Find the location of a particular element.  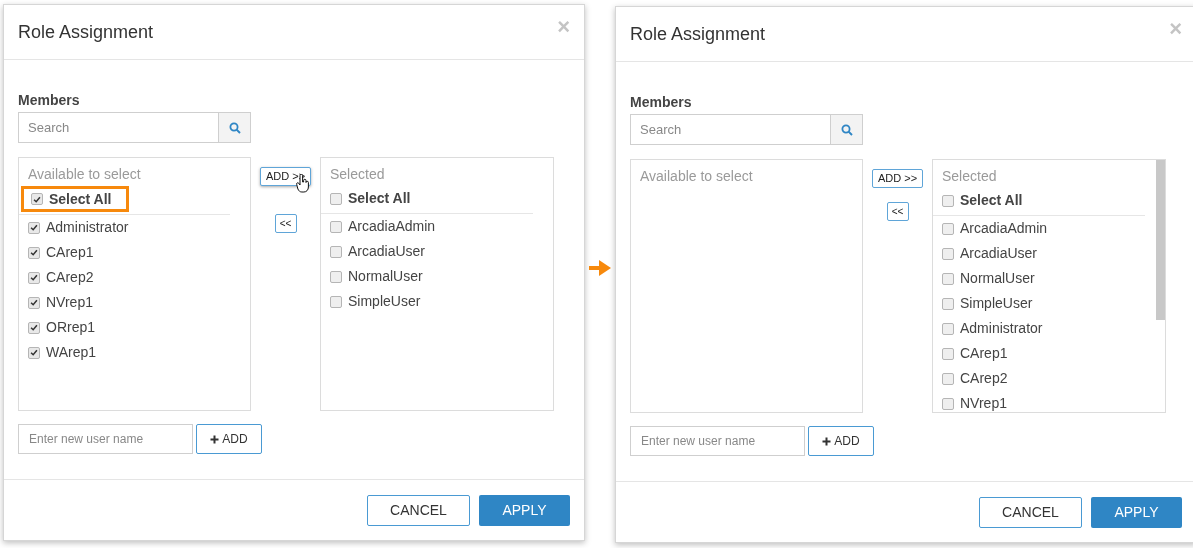

arrow-icon is located at coordinates (600, 268).